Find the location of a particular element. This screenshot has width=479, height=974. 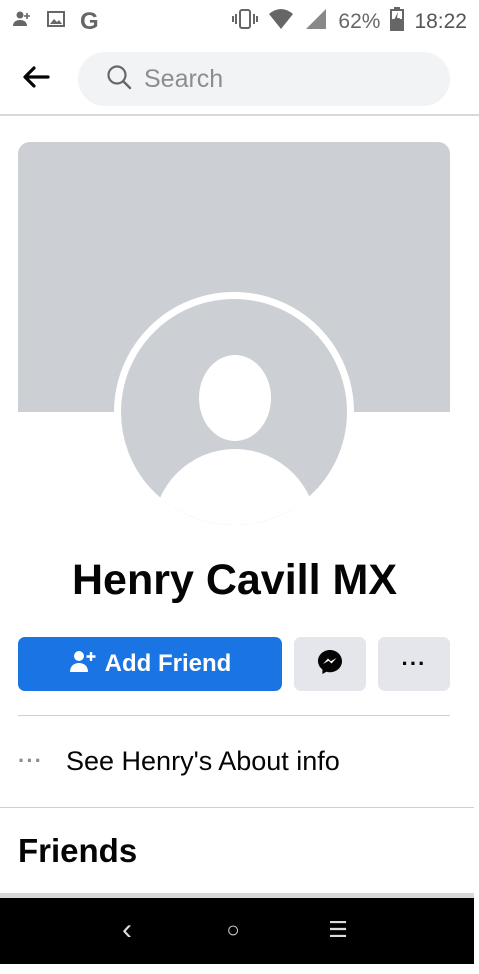

google-notification-icon: G is located at coordinates (89, 21).